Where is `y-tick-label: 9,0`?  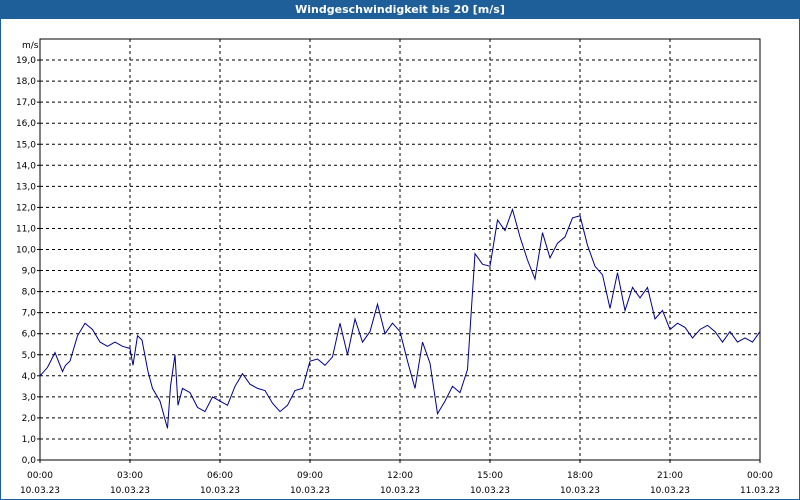
y-tick-label: 9,0 is located at coordinates (29, 272).